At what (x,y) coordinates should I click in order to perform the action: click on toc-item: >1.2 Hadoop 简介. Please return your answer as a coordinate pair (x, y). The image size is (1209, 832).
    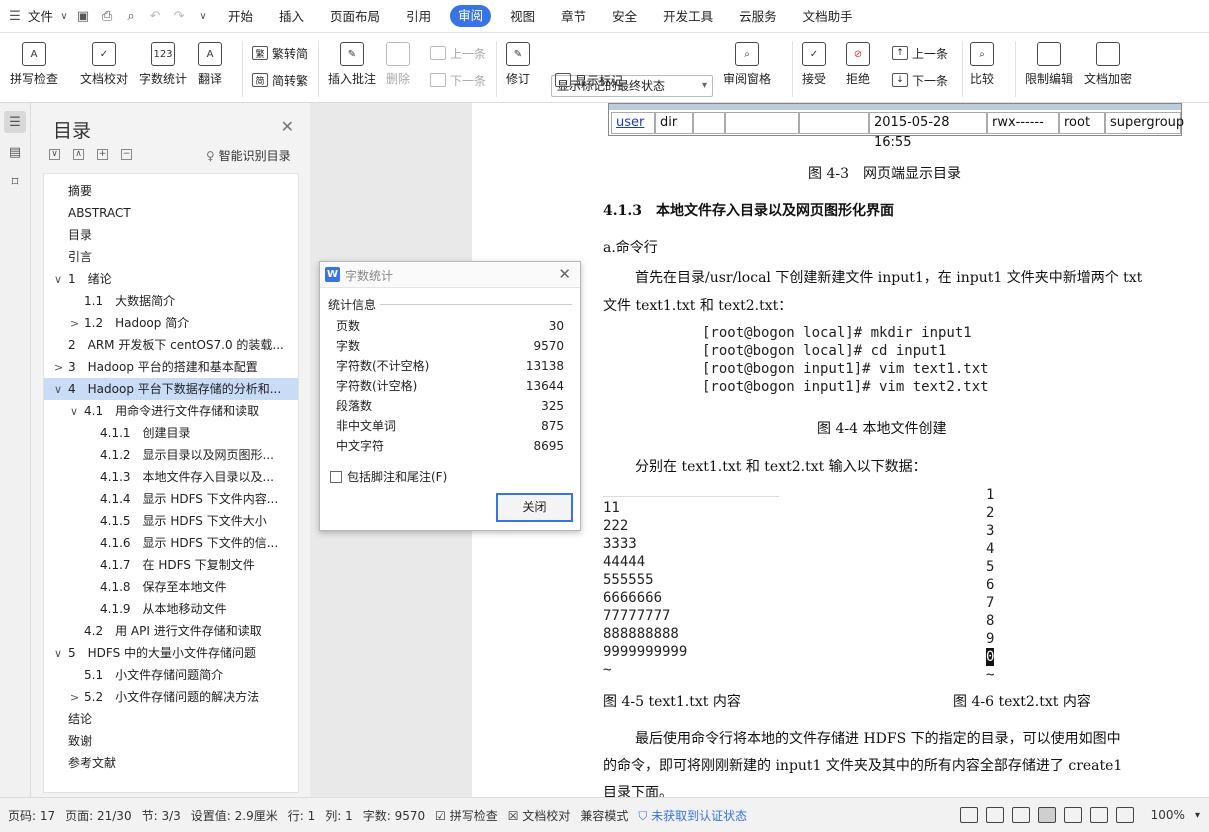
    Looking at the image, I should click on (171, 323).